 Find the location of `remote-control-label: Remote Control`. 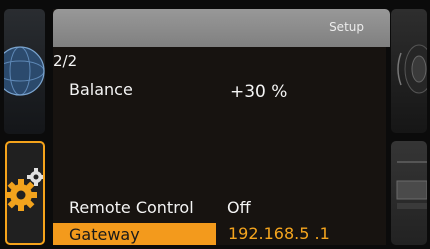

remote-control-label: Remote Control is located at coordinates (131, 207).